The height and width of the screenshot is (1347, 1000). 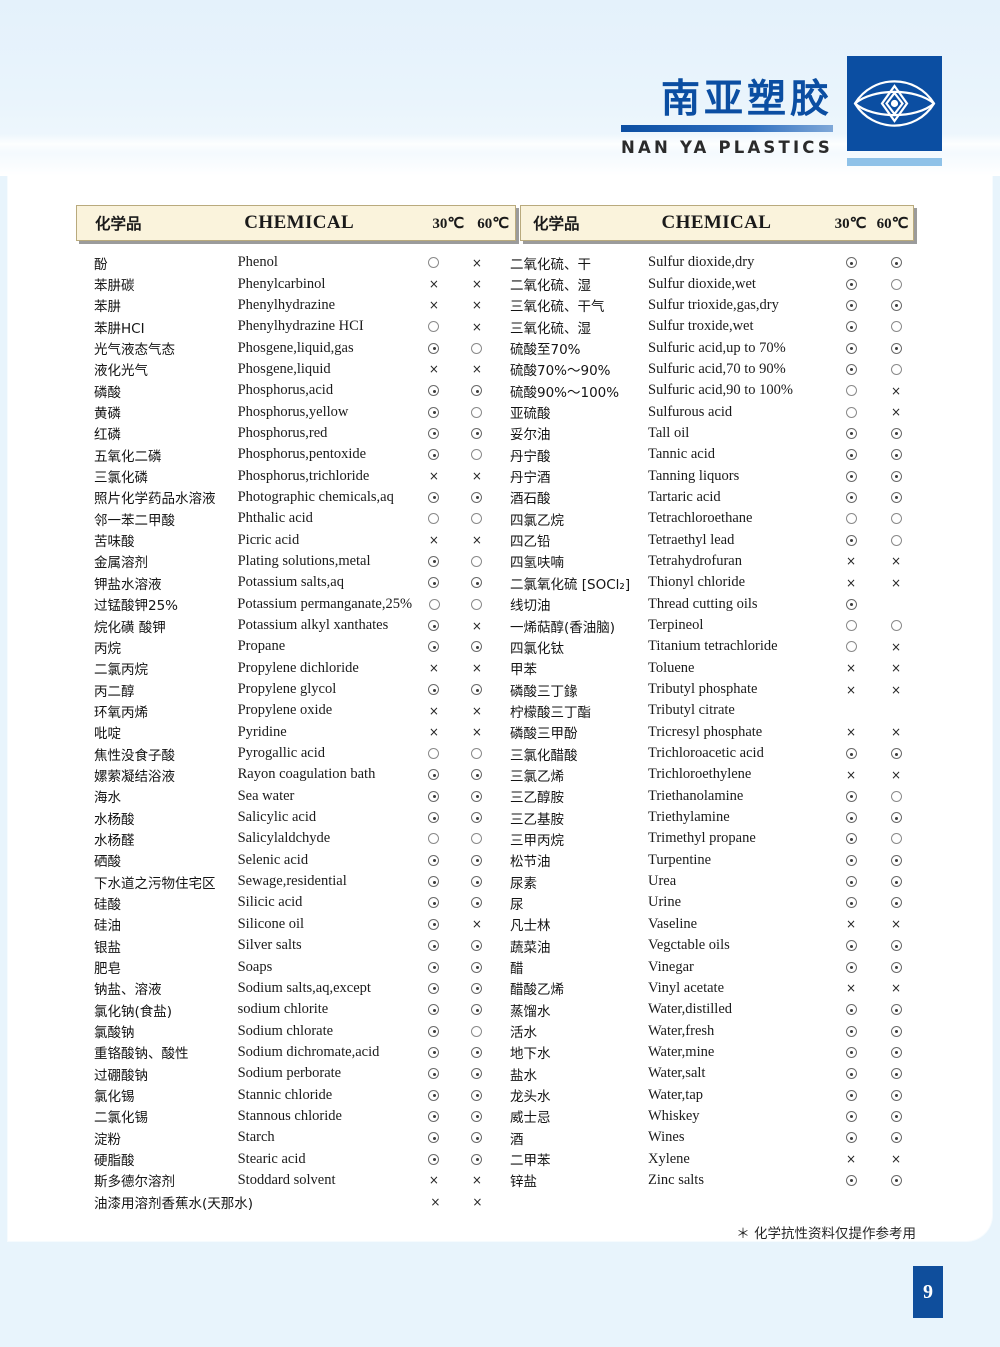 What do you see at coordinates (530, 499) in the screenshot?
I see `chemical-name-cn: 酒石酸` at bounding box center [530, 499].